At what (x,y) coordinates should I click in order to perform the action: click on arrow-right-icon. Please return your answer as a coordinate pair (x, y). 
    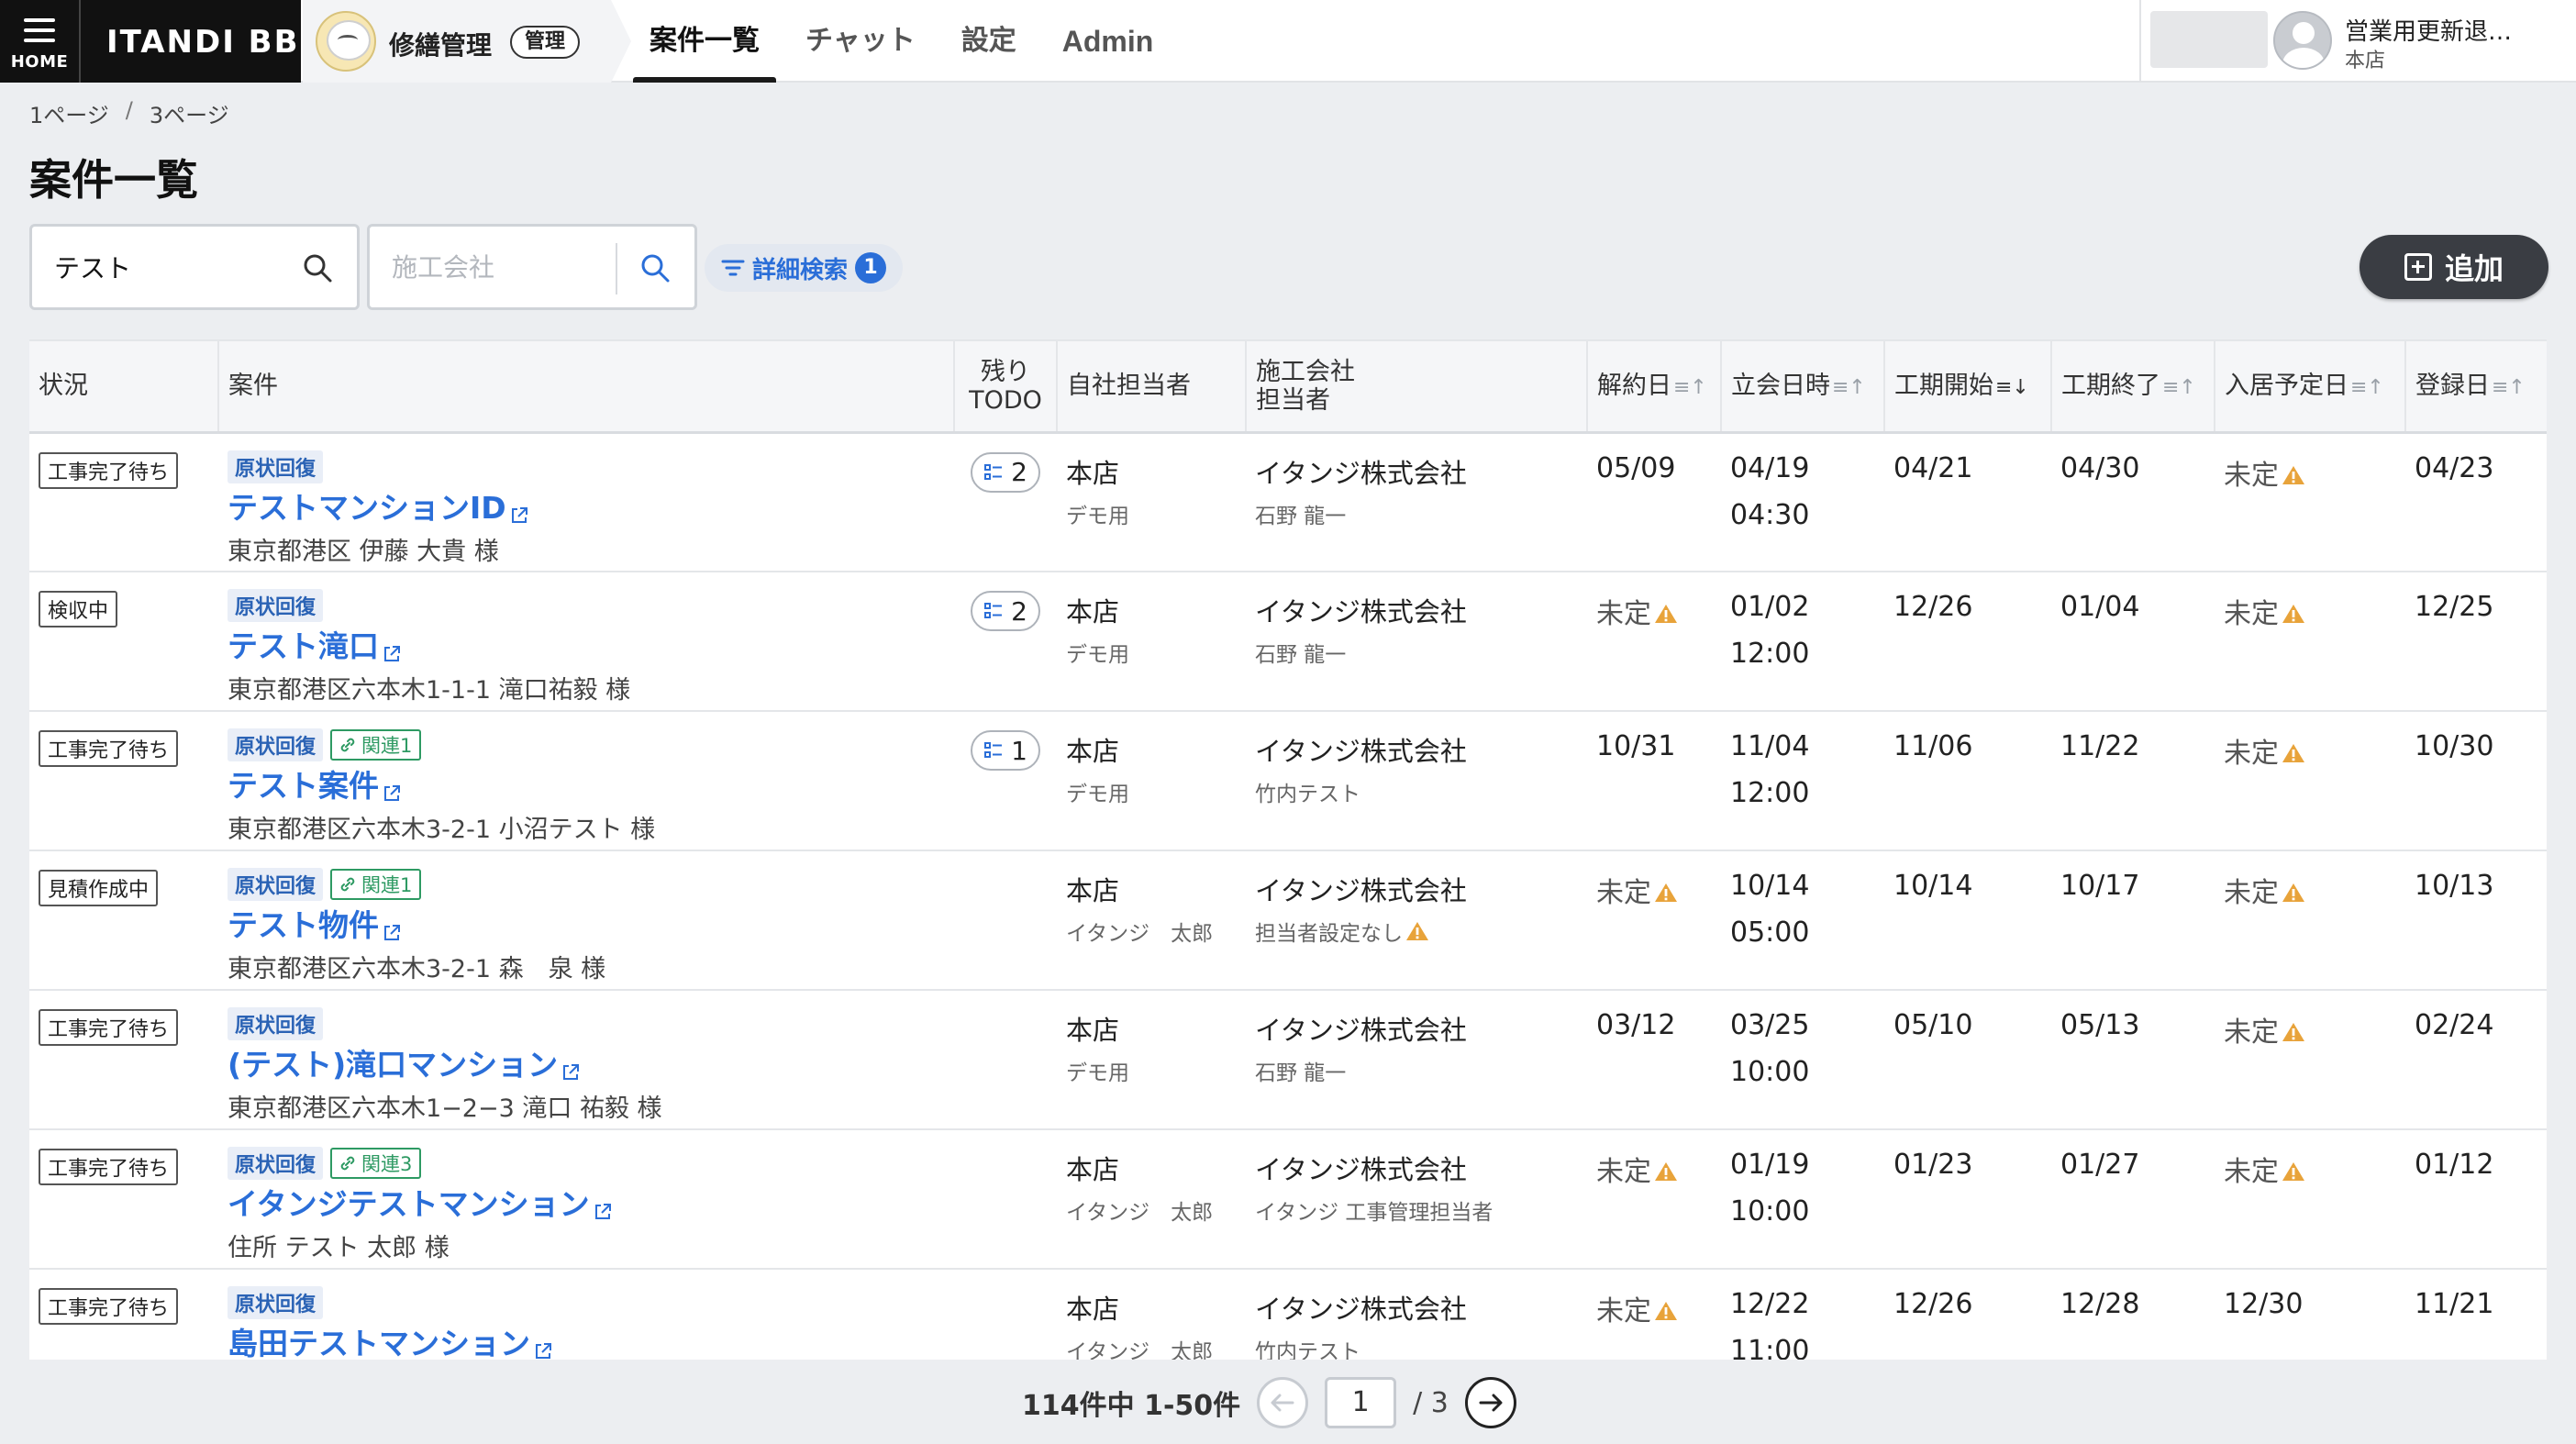
    Looking at the image, I should click on (1491, 1403).